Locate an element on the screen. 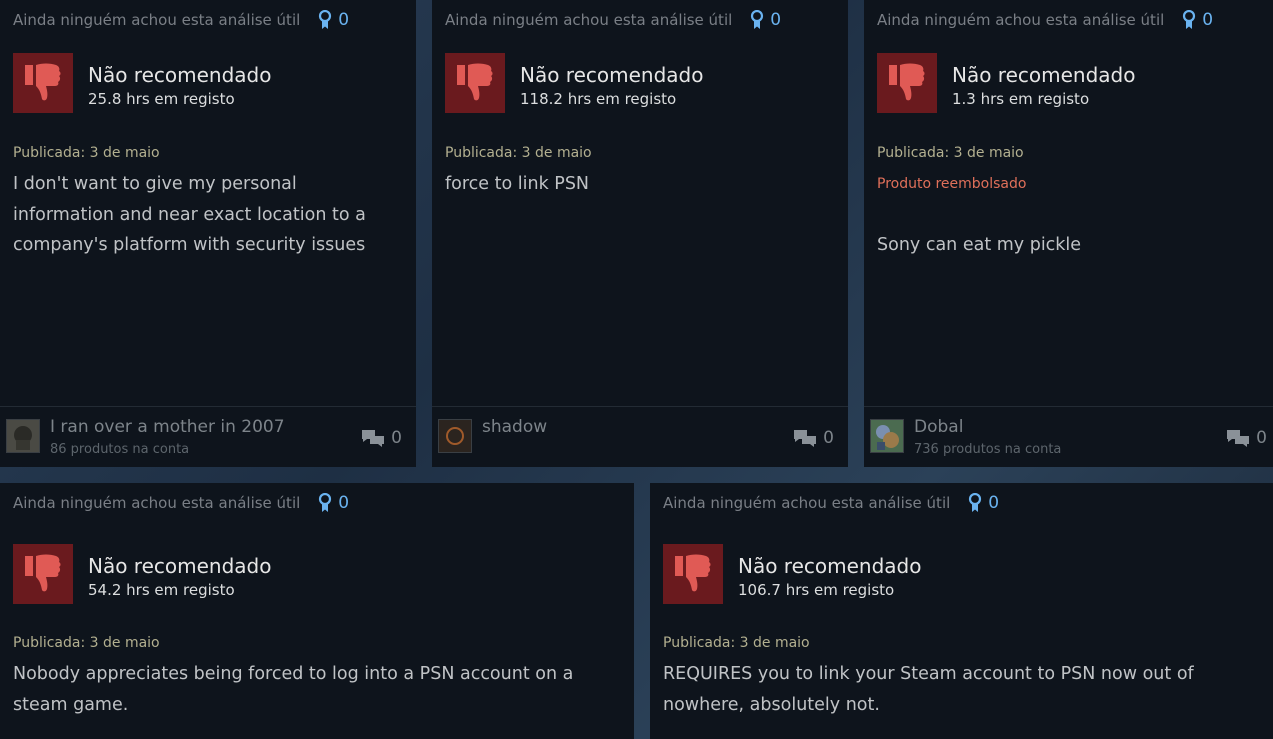 The width and height of the screenshot is (1273, 739). author-name: Dobal is located at coordinates (938, 427).